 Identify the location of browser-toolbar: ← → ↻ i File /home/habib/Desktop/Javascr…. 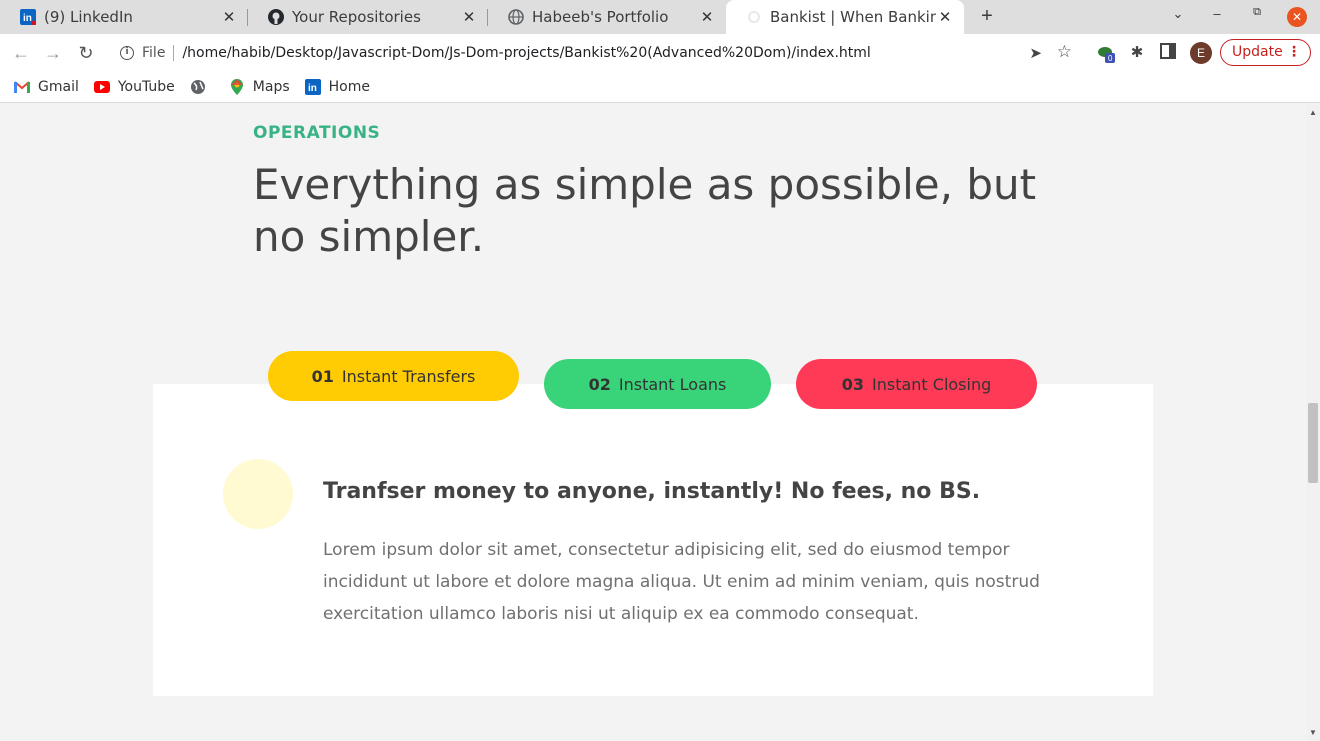
(660, 53).